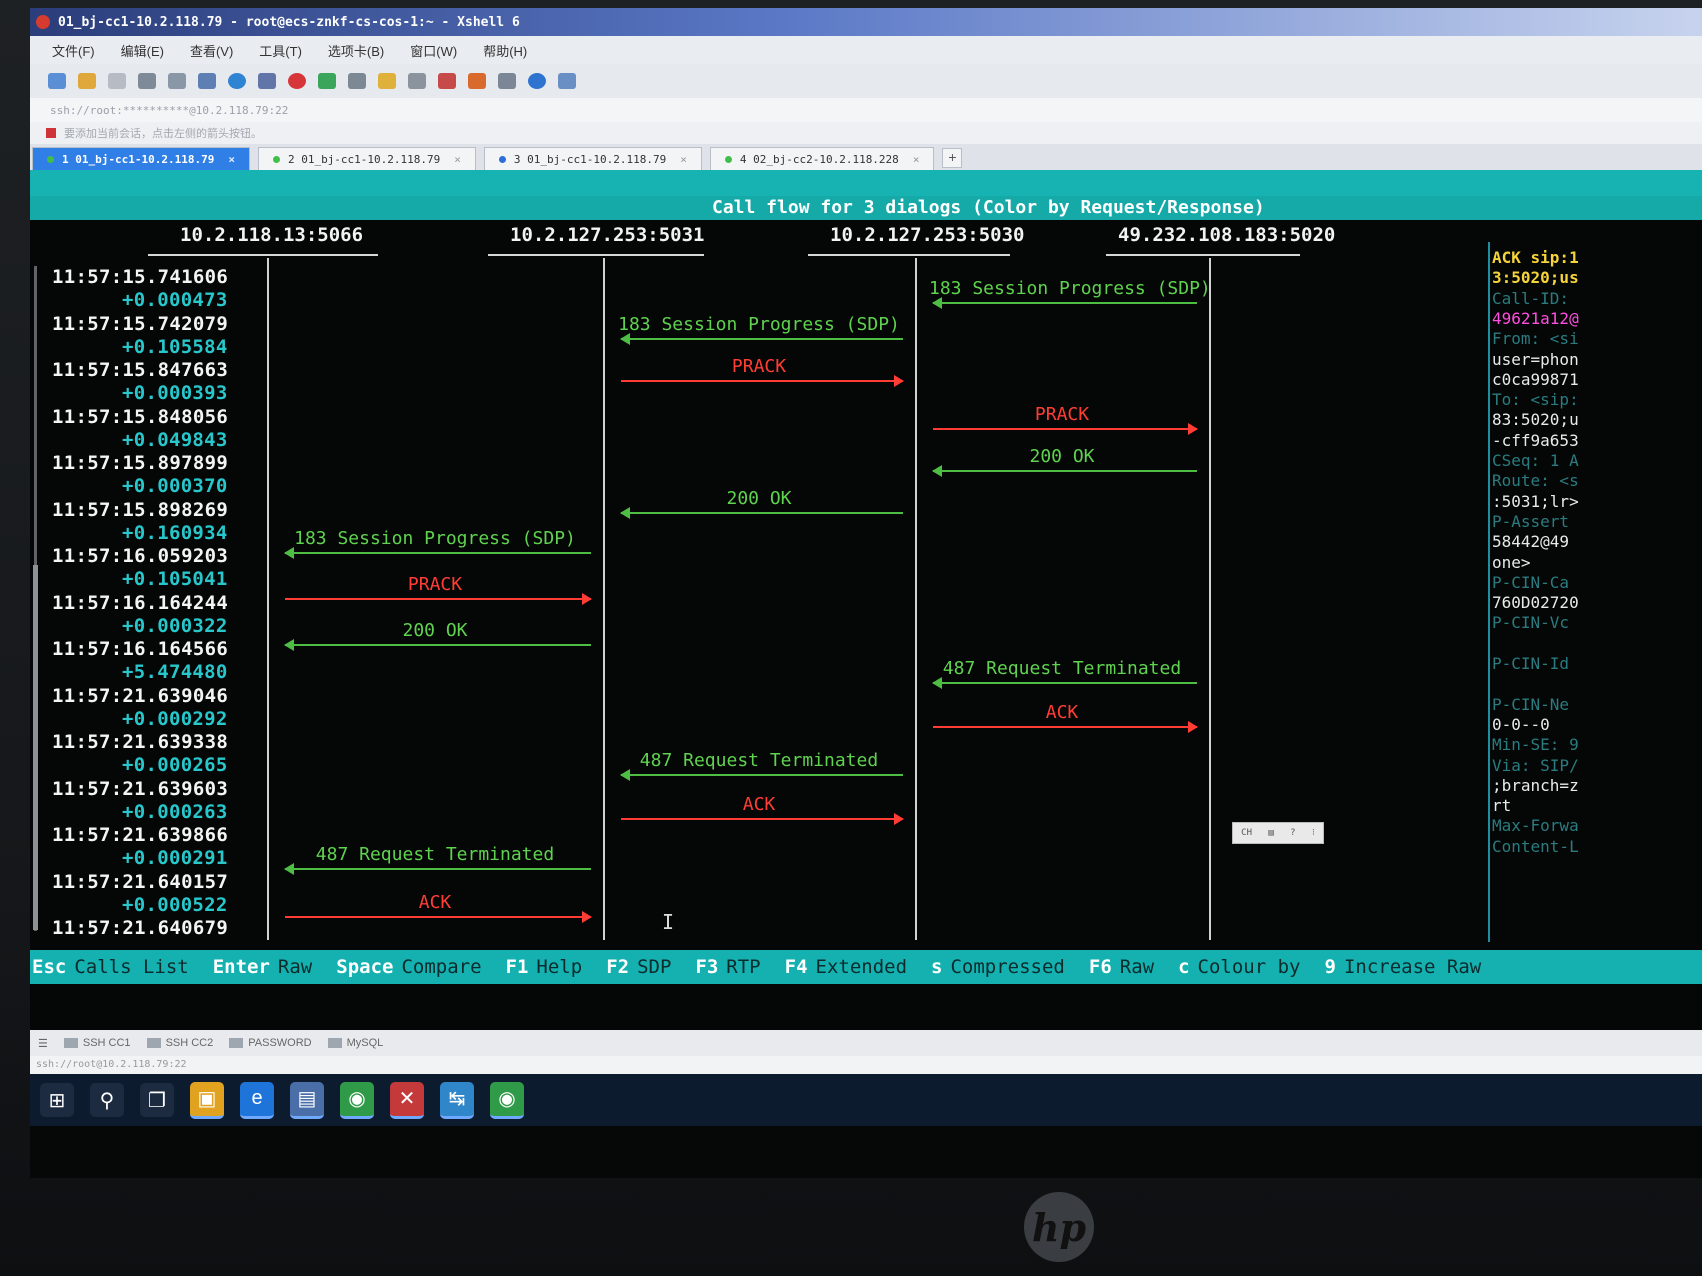  What do you see at coordinates (297, 81) in the screenshot?
I see `xshell-red-icon` at bounding box center [297, 81].